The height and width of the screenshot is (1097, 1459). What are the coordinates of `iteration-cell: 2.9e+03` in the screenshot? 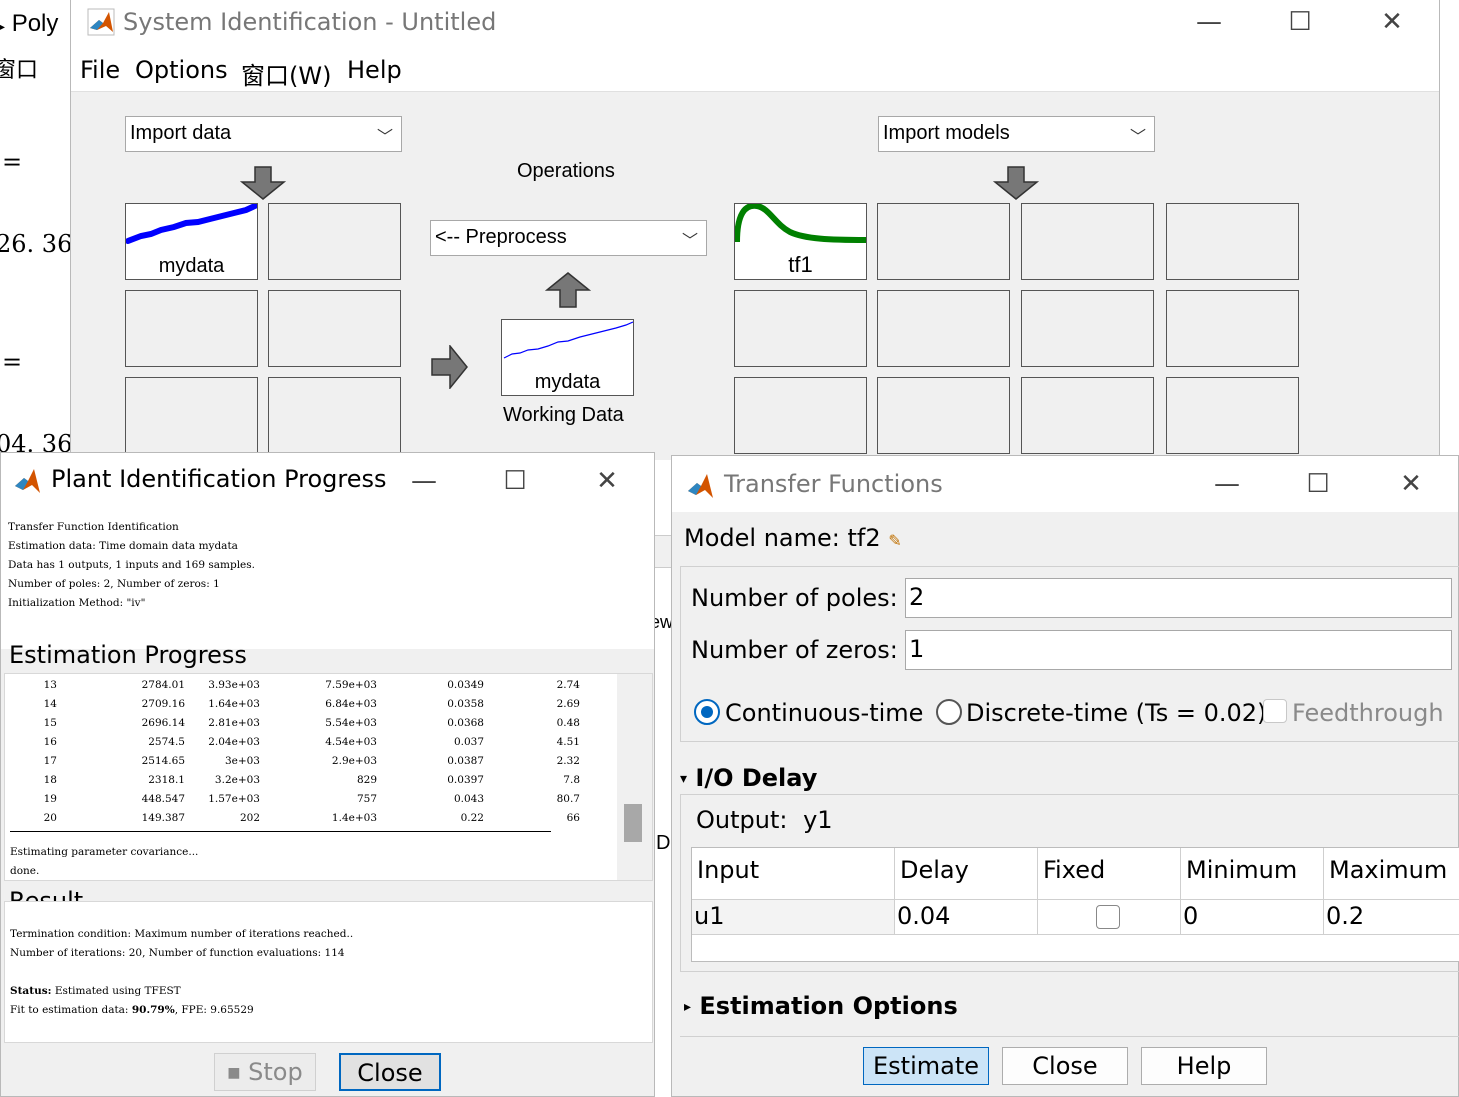 It's located at (354, 761).